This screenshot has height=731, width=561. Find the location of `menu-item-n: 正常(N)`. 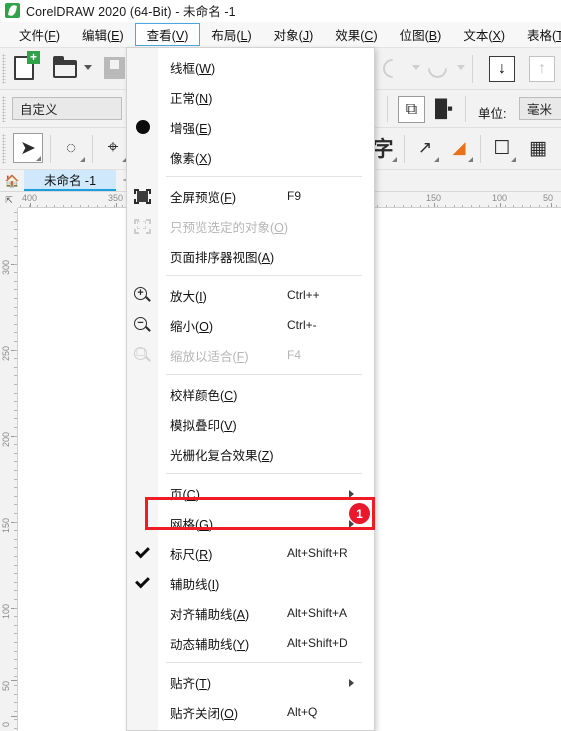

menu-item-n: 正常(N) is located at coordinates (250, 97).